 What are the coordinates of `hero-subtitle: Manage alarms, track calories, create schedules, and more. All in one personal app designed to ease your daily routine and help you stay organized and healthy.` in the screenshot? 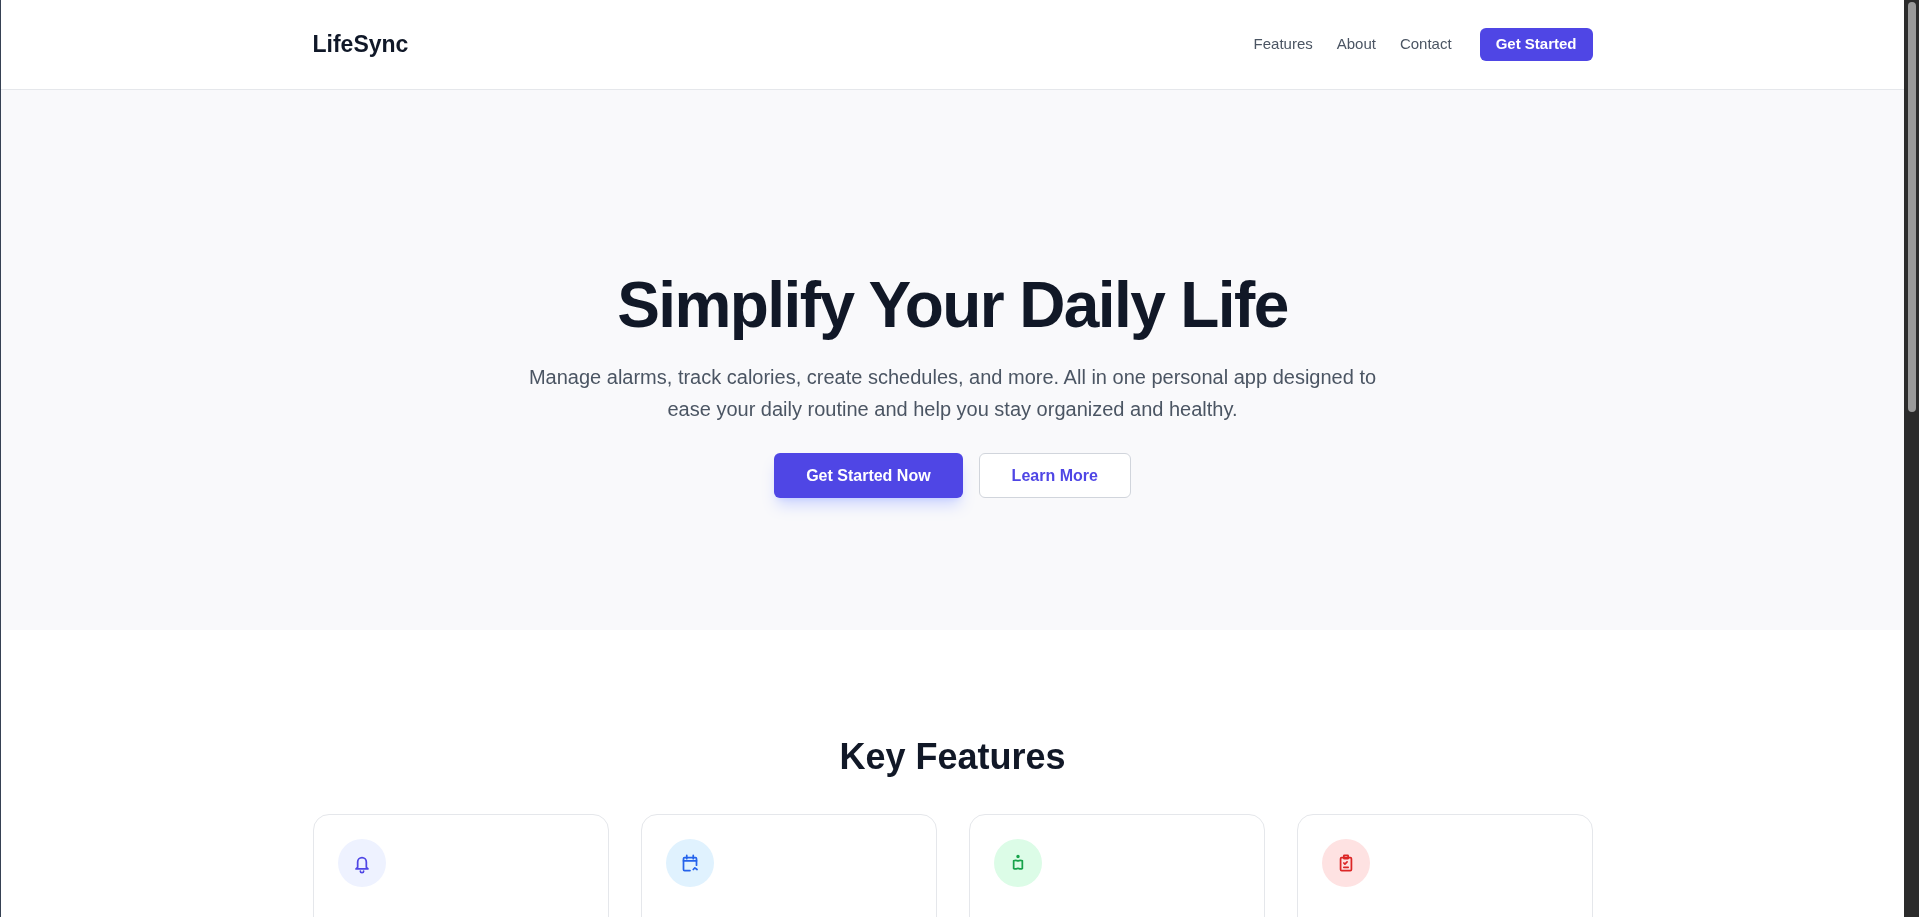 It's located at (952, 393).